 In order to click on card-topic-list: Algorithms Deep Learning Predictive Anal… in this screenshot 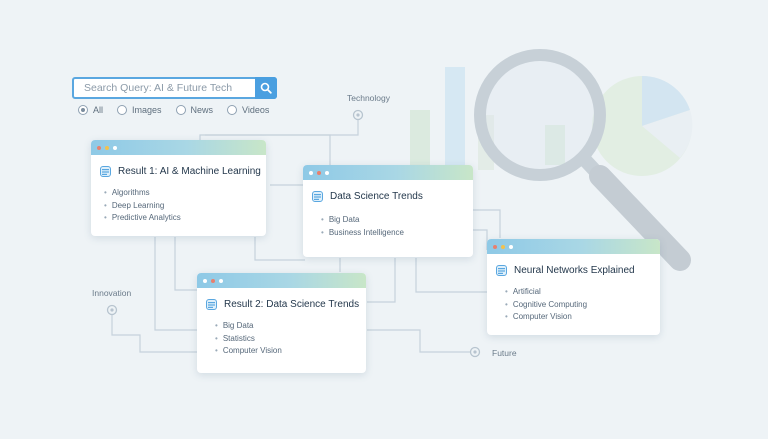, I will do `click(178, 206)`.